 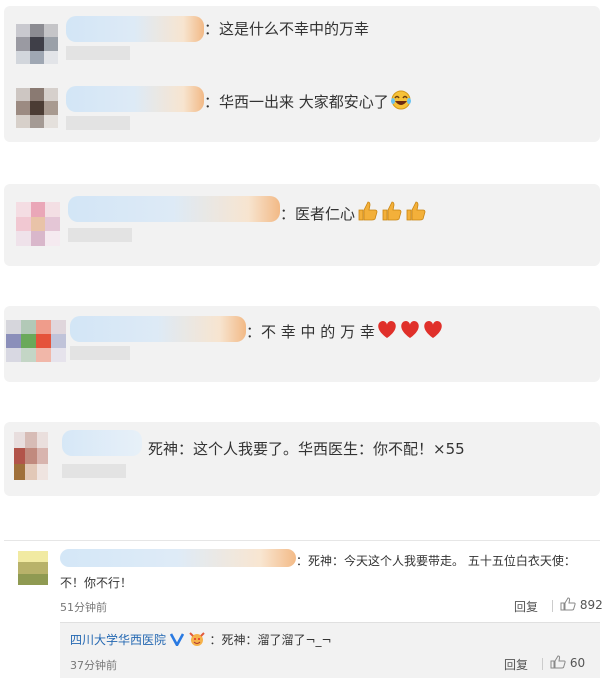 What do you see at coordinates (197, 641) in the screenshot?
I see `badge-icon` at bounding box center [197, 641].